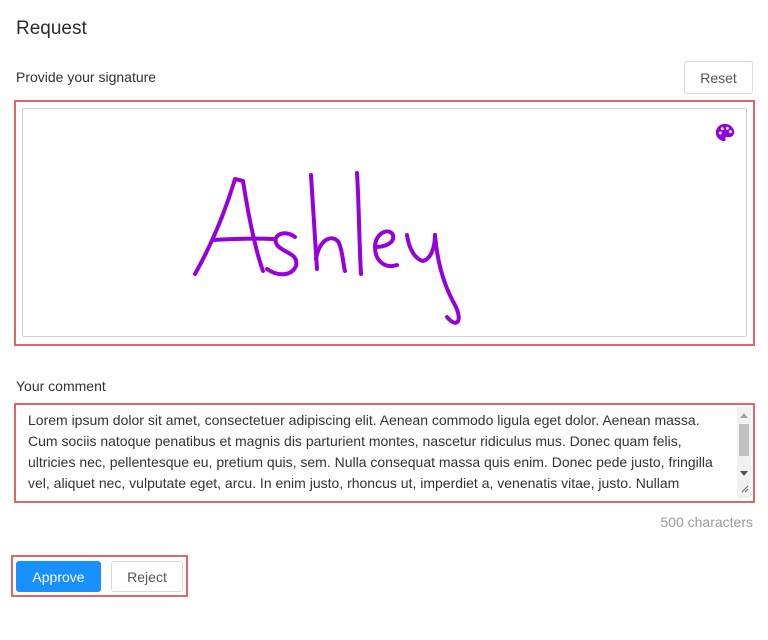  What do you see at coordinates (725, 133) in the screenshot?
I see `palette-icon` at bounding box center [725, 133].